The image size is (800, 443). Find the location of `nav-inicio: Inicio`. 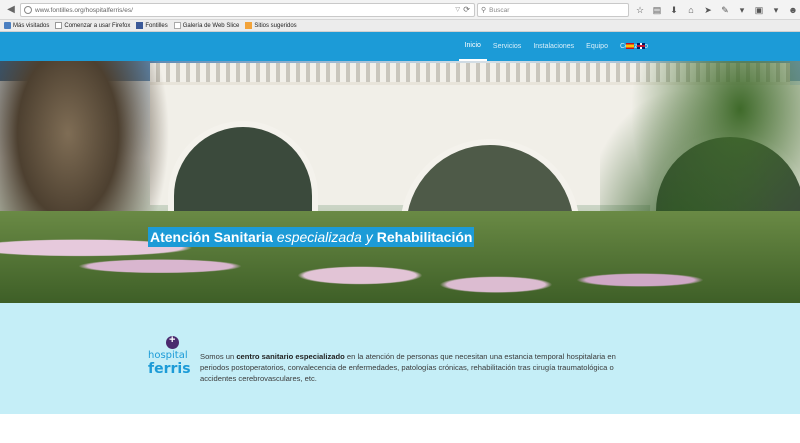

nav-inicio: Inicio is located at coordinates (472, 46).